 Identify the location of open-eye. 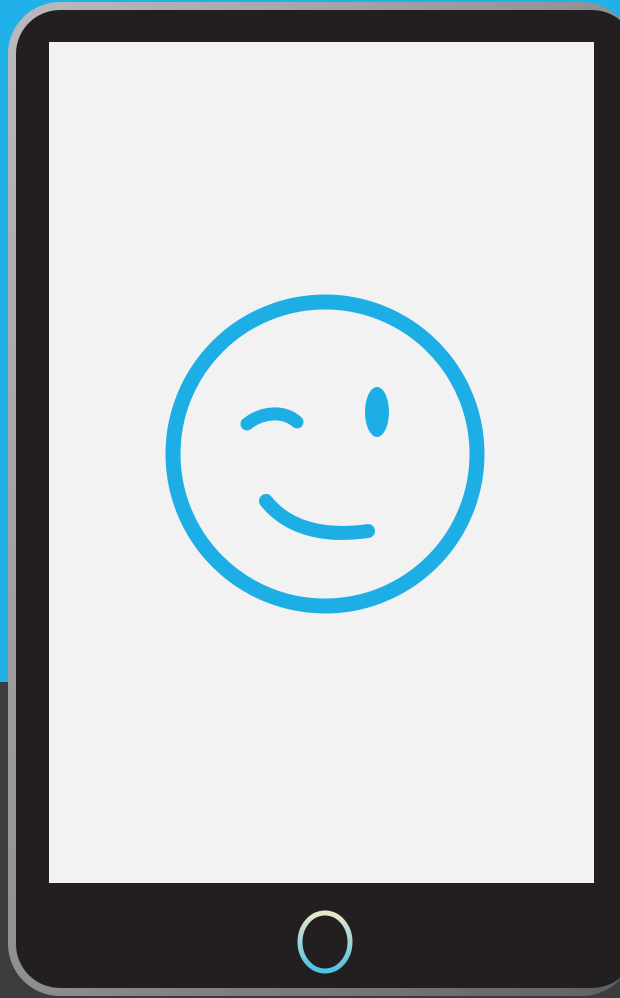
(377, 412).